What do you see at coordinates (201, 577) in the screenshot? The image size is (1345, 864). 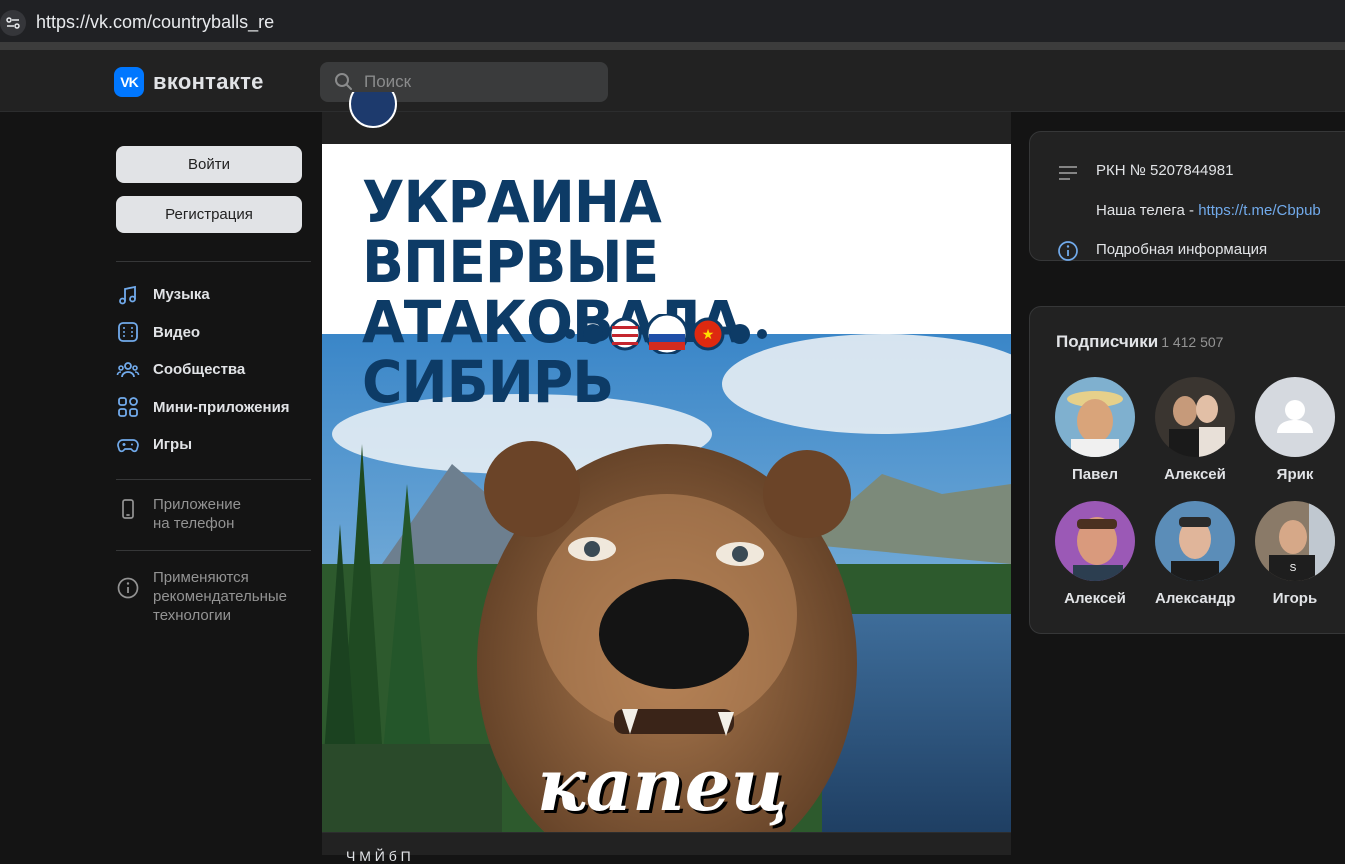 I see `recommendation-line1: Применяются` at bounding box center [201, 577].